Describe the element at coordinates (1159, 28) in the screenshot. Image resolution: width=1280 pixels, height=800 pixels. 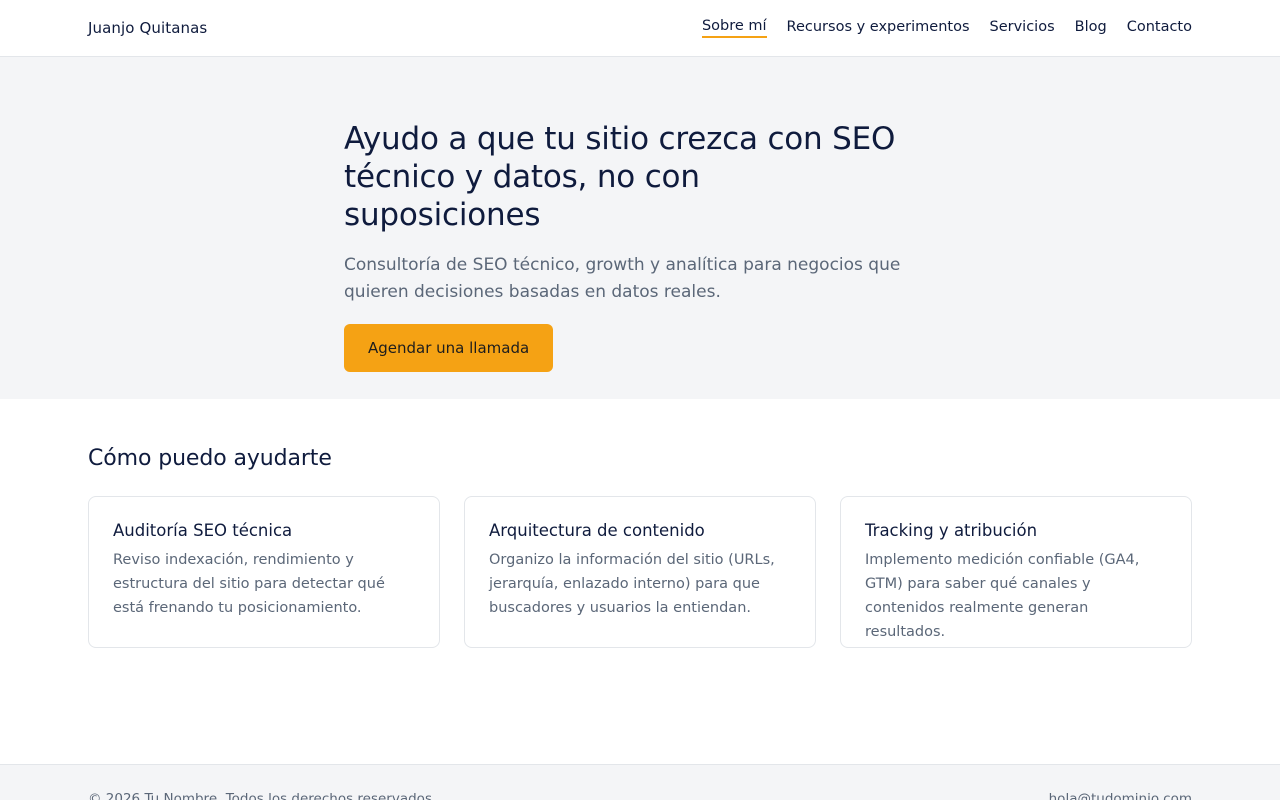
I see `nav-item-contacto: Contacto` at that location.